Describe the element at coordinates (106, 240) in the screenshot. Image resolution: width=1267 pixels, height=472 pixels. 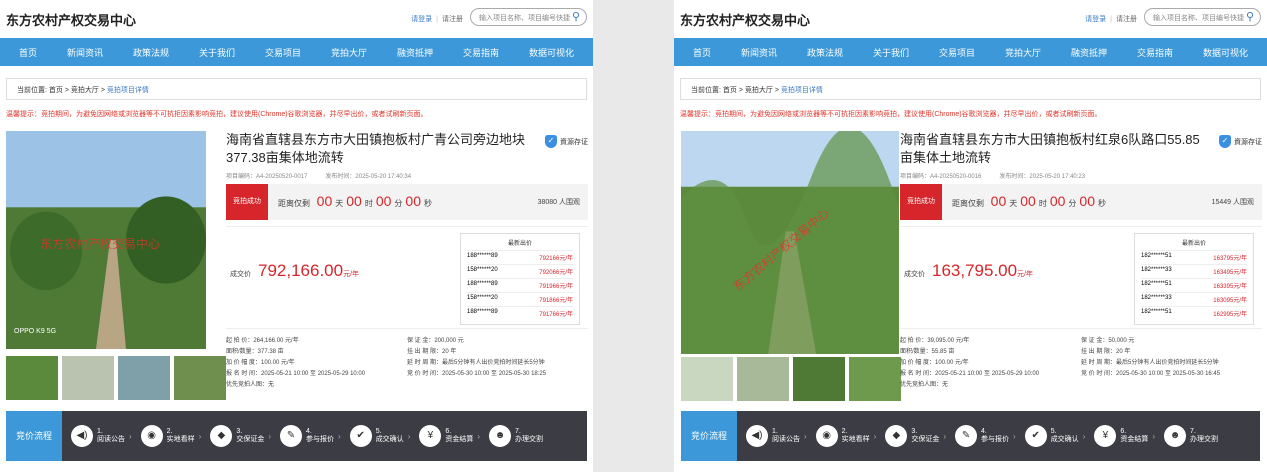
I see `project-photo: 东方农村产权交易中心 OPPO K9 5G` at that location.